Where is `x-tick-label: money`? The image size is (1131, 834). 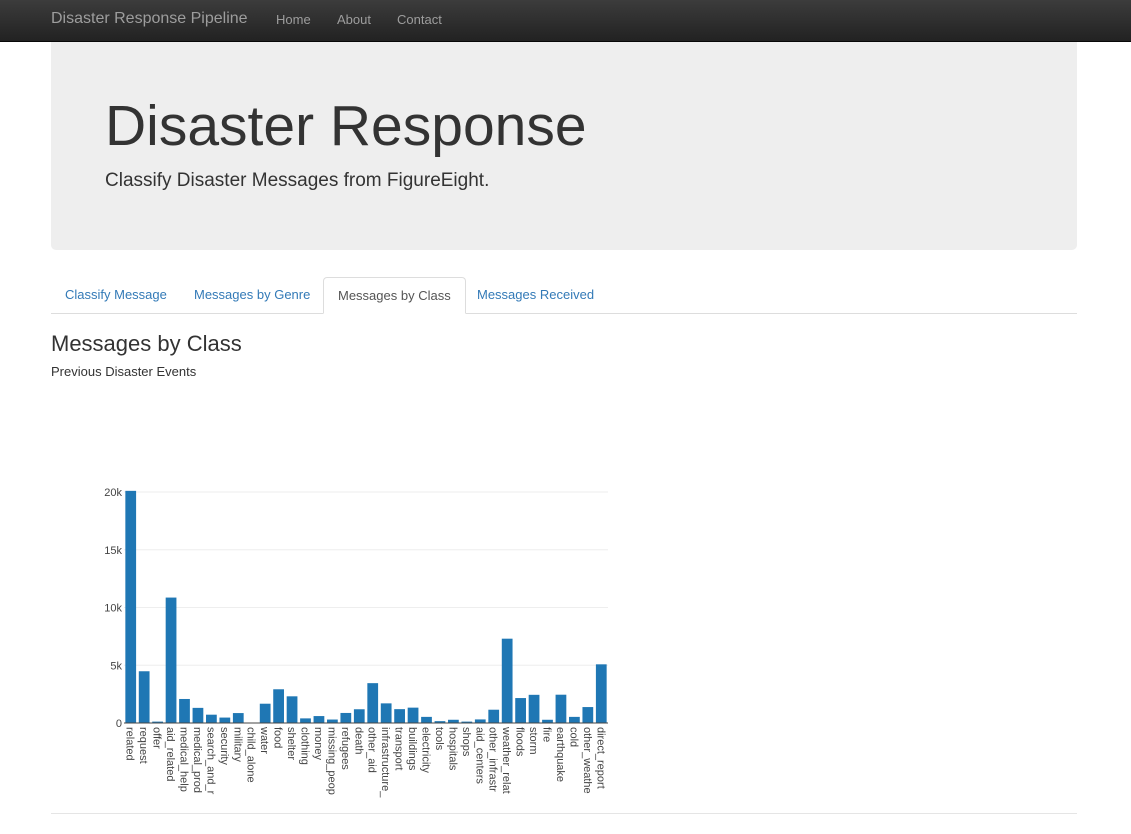 x-tick-label: money is located at coordinates (318, 744).